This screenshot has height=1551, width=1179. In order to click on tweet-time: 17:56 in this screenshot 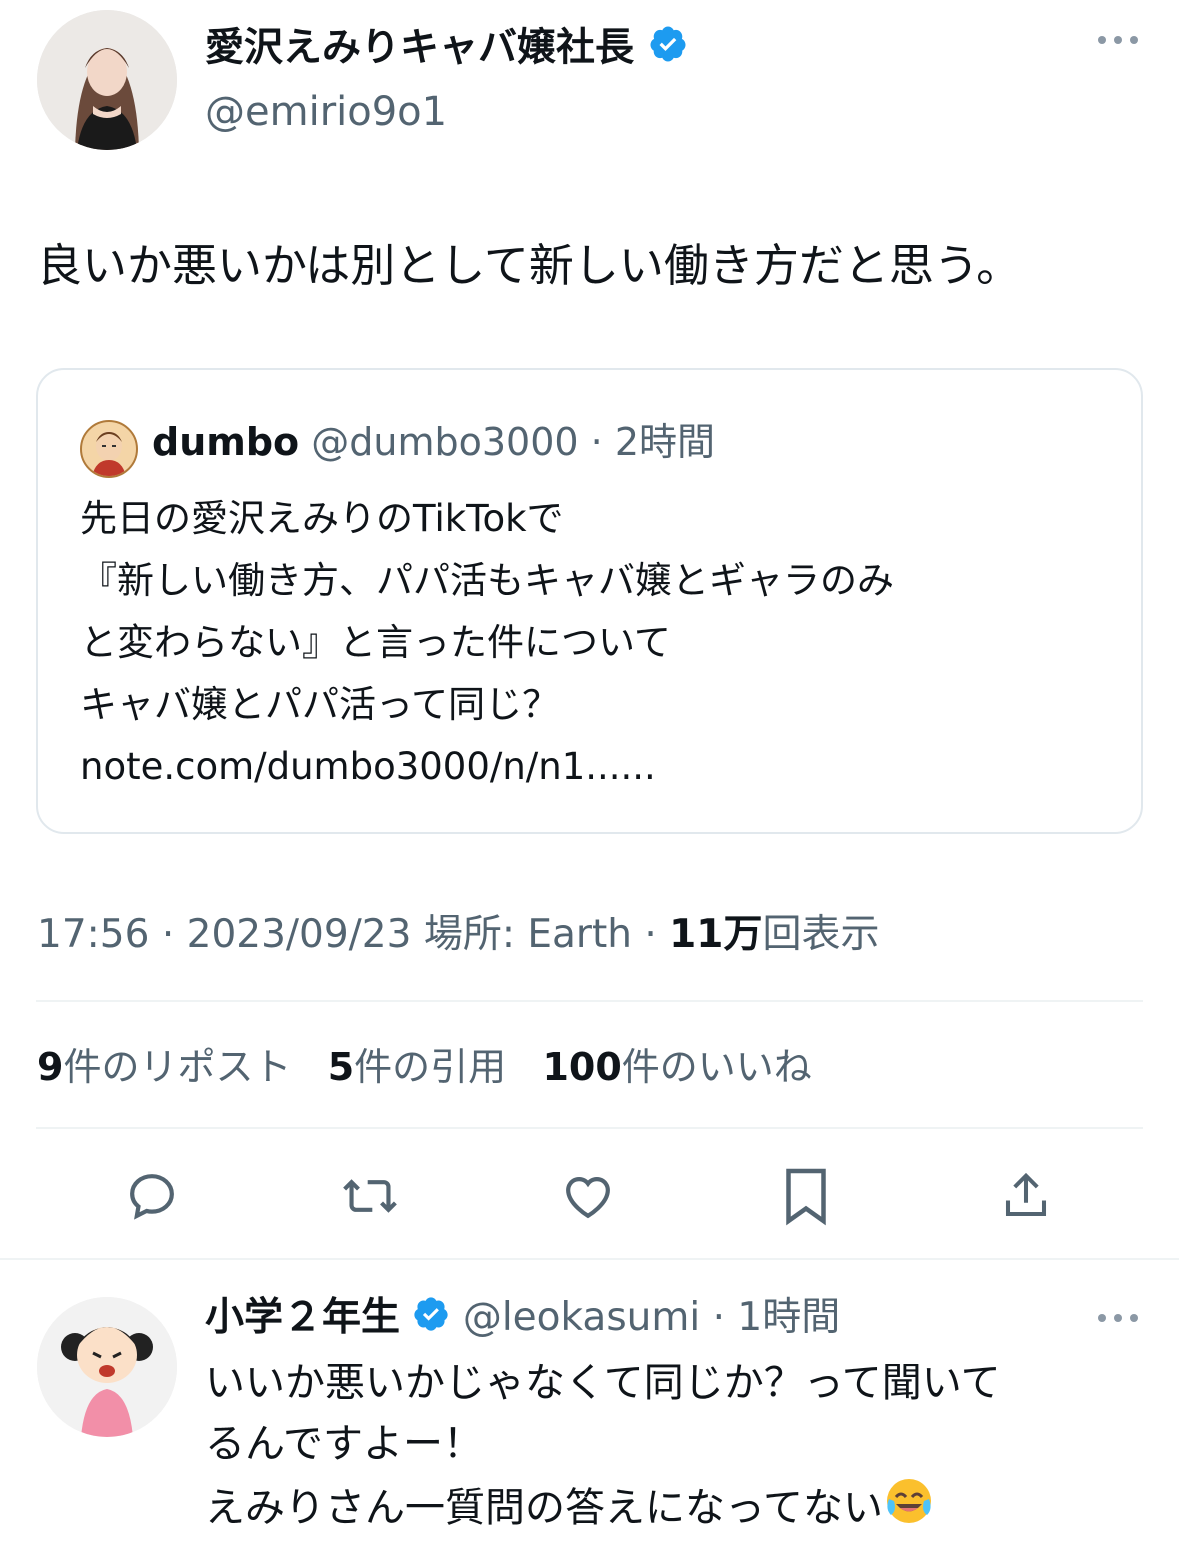, I will do `click(93, 934)`.